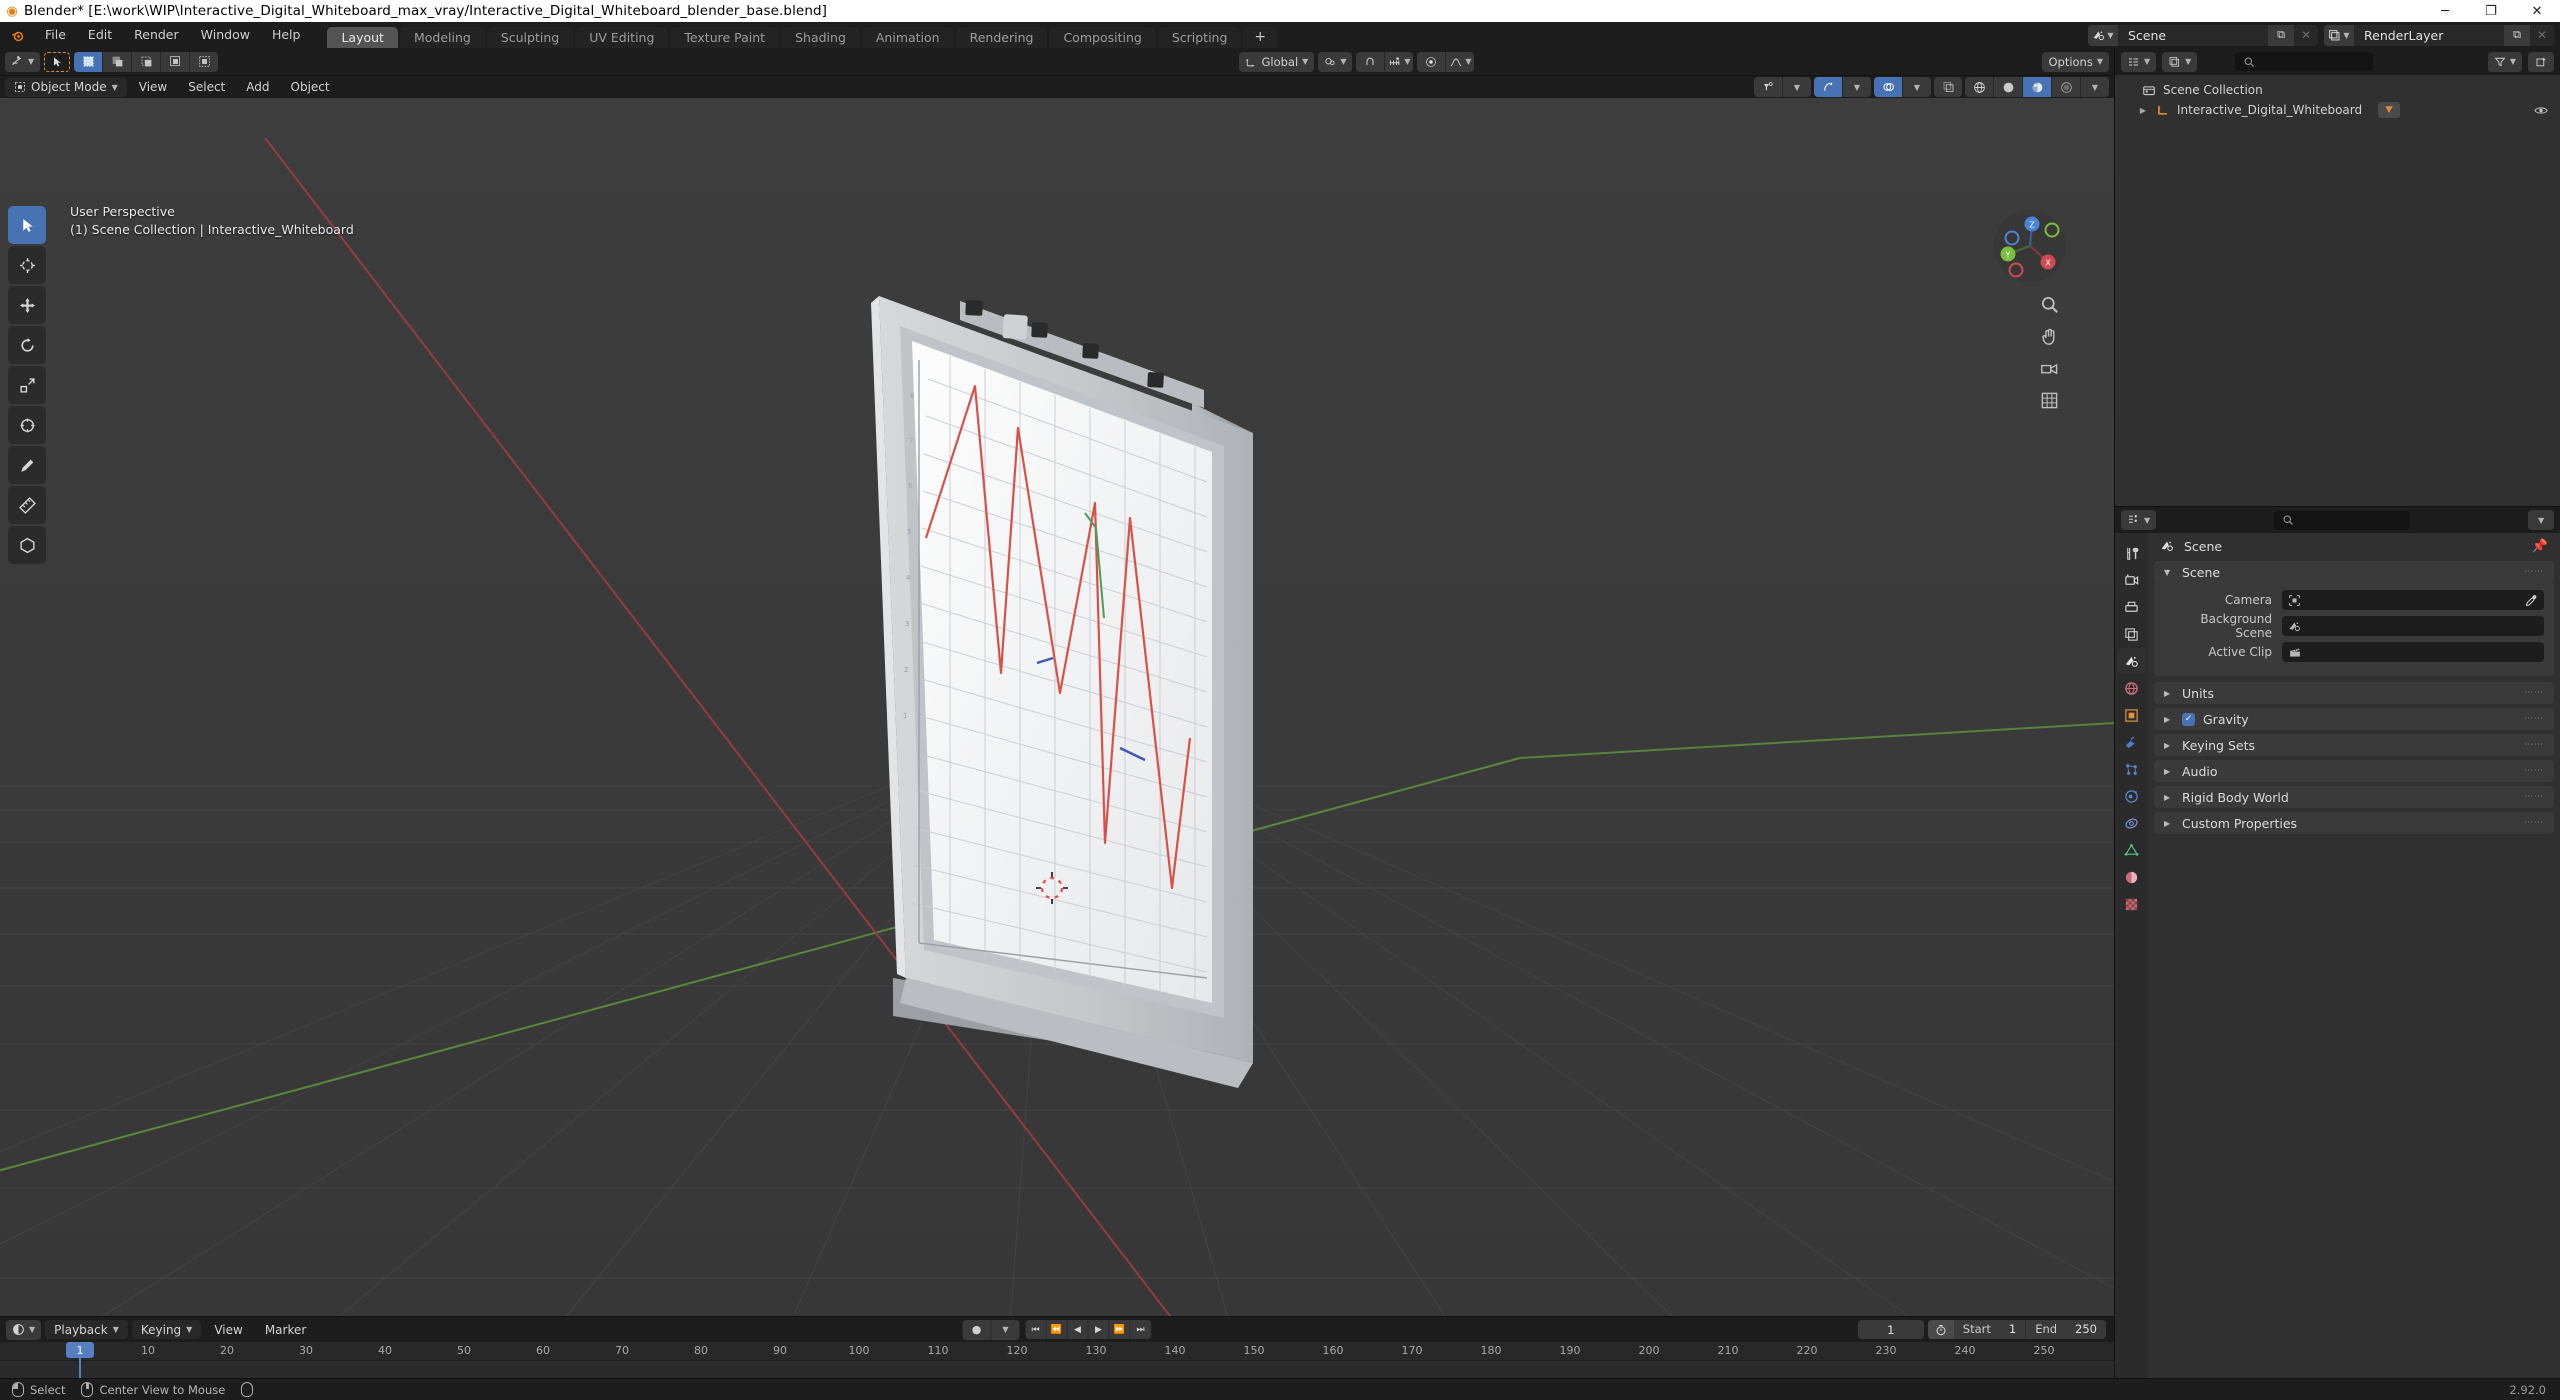 The image size is (2560, 1400). What do you see at coordinates (27, 225) in the screenshot?
I see `tool-tweak` at bounding box center [27, 225].